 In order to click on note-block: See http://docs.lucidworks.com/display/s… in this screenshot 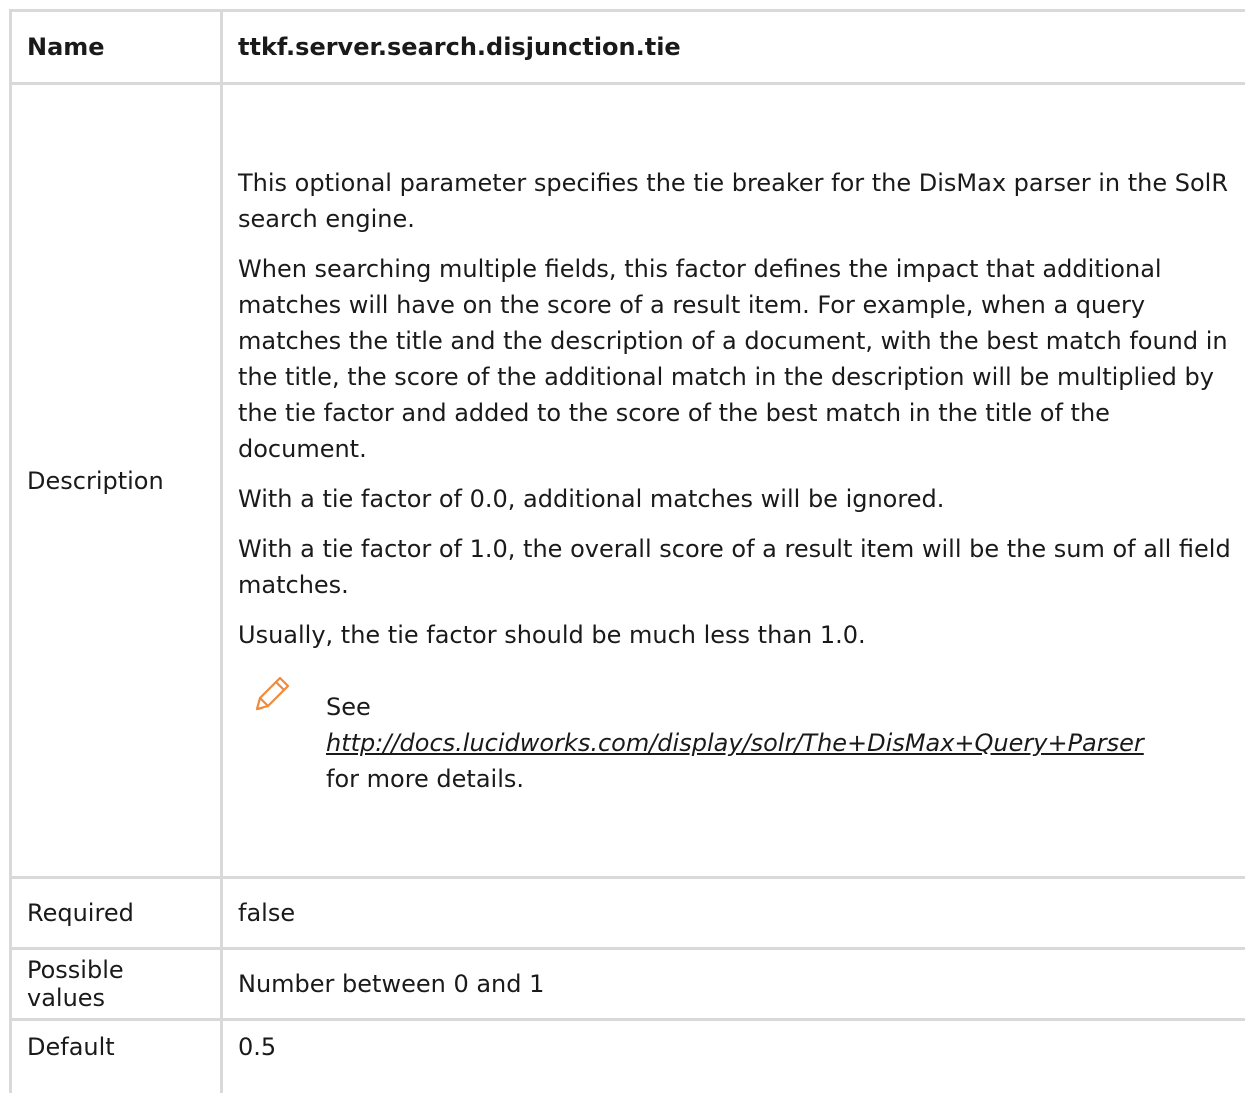, I will do `click(737, 735)`.